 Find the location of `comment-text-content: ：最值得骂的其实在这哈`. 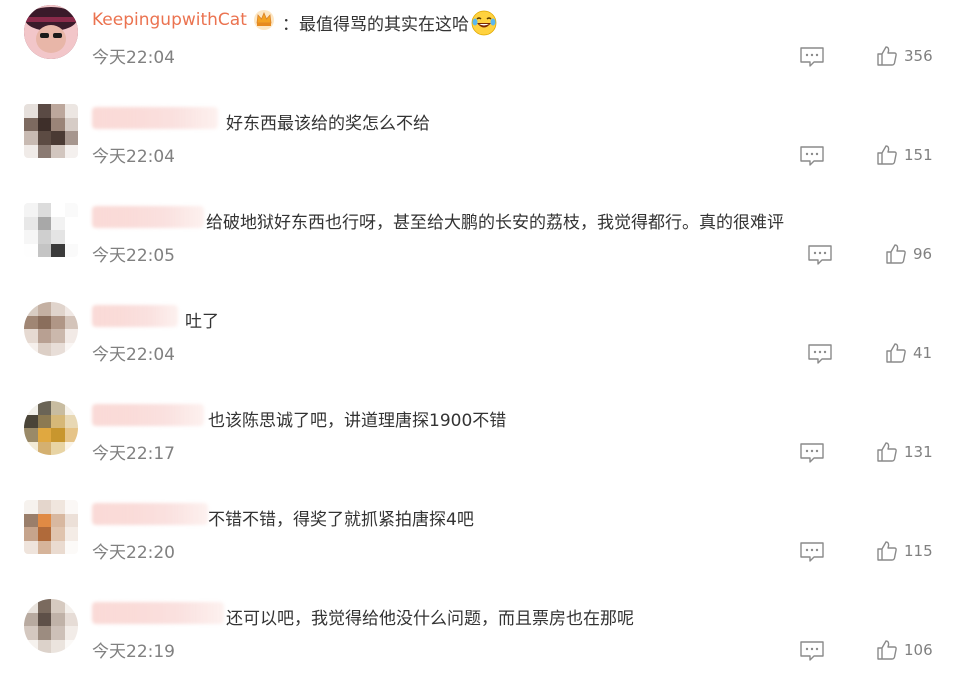

comment-text-content: ：最值得骂的其实在这哈 is located at coordinates (375, 25).